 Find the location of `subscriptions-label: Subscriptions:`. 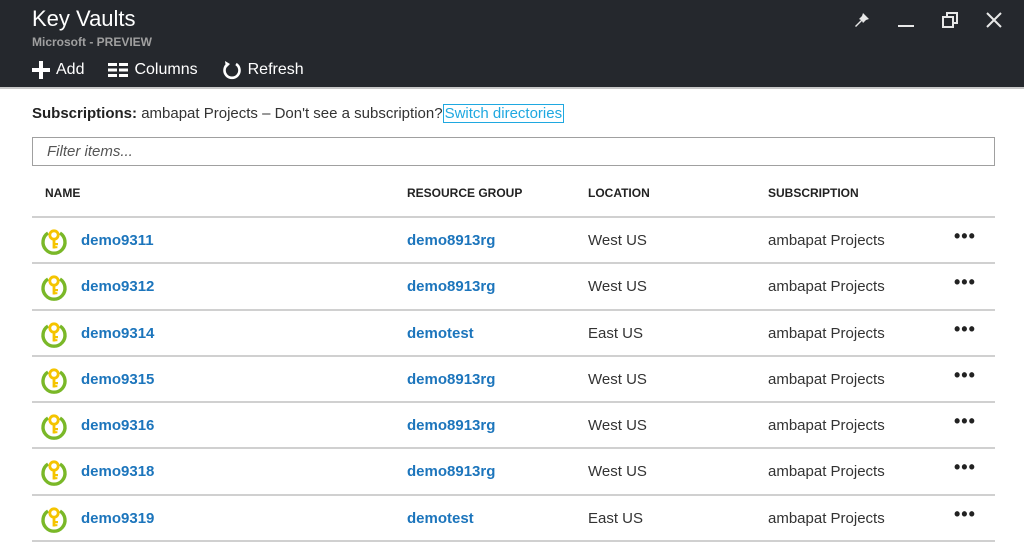

subscriptions-label: Subscriptions: is located at coordinates (85, 113).